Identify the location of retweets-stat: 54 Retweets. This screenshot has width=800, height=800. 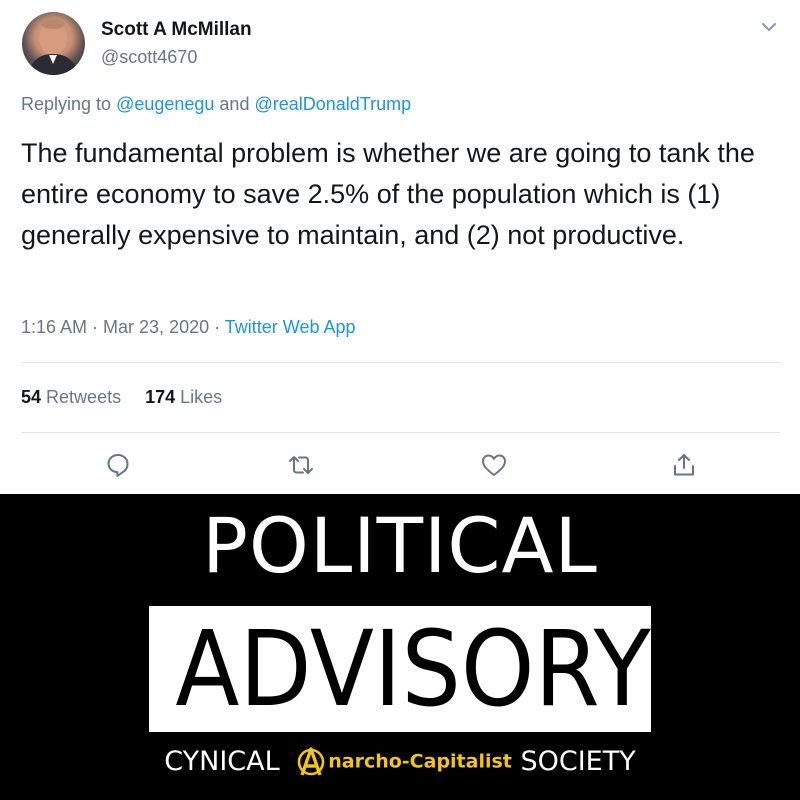
(71, 397).